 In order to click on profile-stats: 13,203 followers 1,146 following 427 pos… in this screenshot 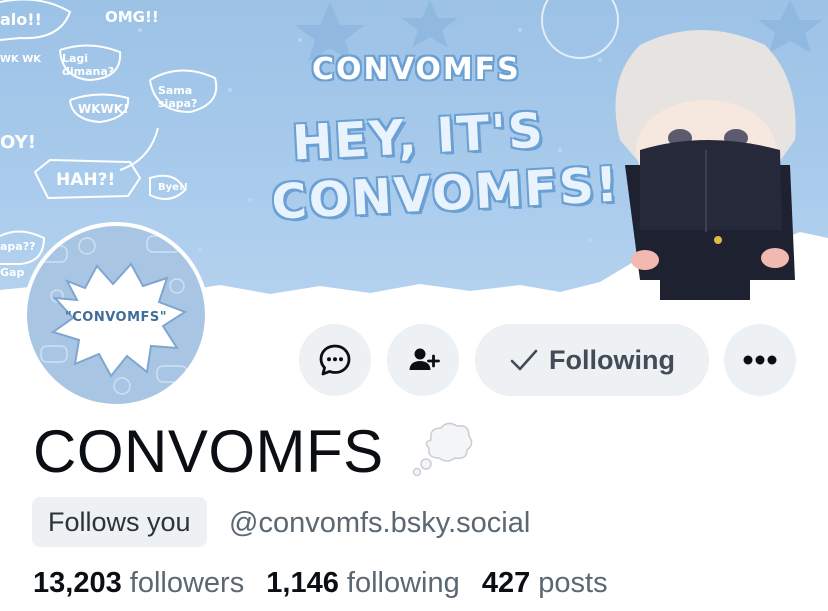, I will do `click(327, 583)`.